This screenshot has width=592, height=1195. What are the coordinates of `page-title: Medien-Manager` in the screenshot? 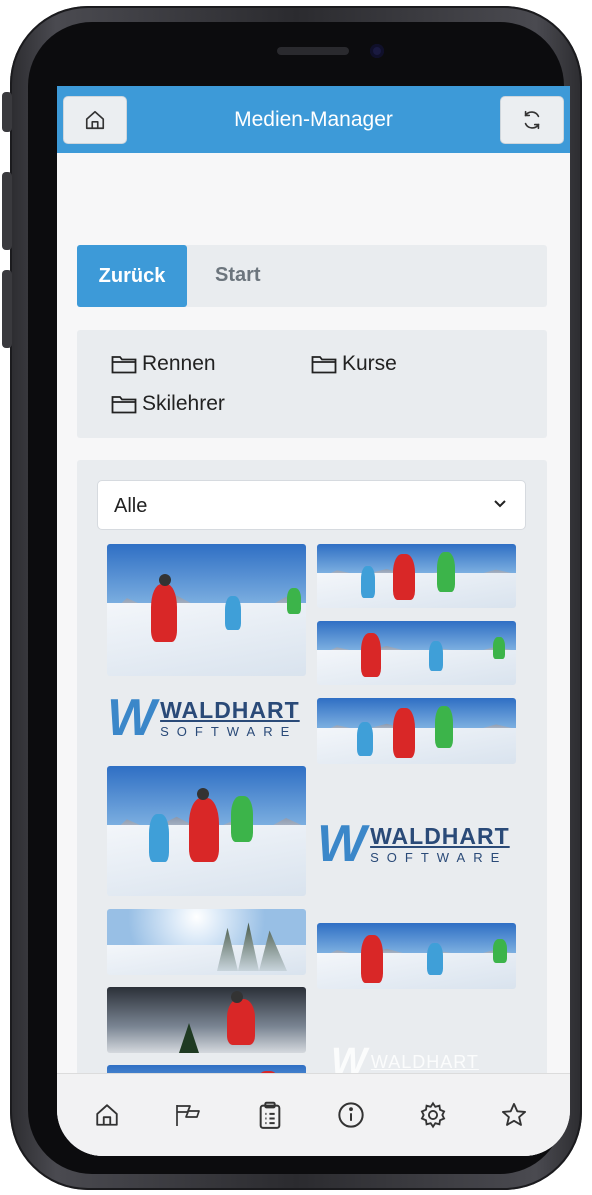 It's located at (313, 119).